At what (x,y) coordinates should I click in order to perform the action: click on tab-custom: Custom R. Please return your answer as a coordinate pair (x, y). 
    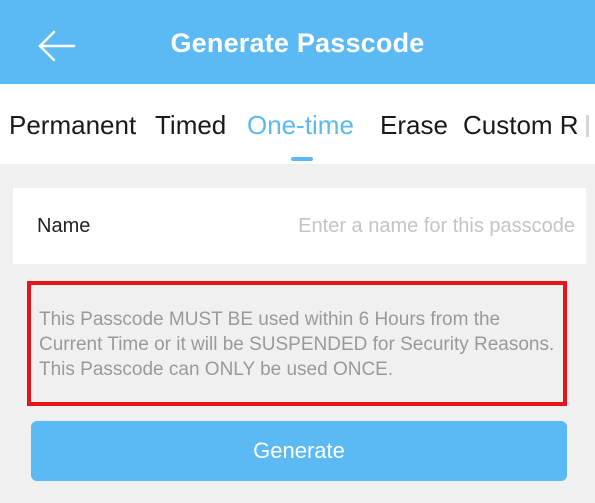
    Looking at the image, I should click on (521, 125).